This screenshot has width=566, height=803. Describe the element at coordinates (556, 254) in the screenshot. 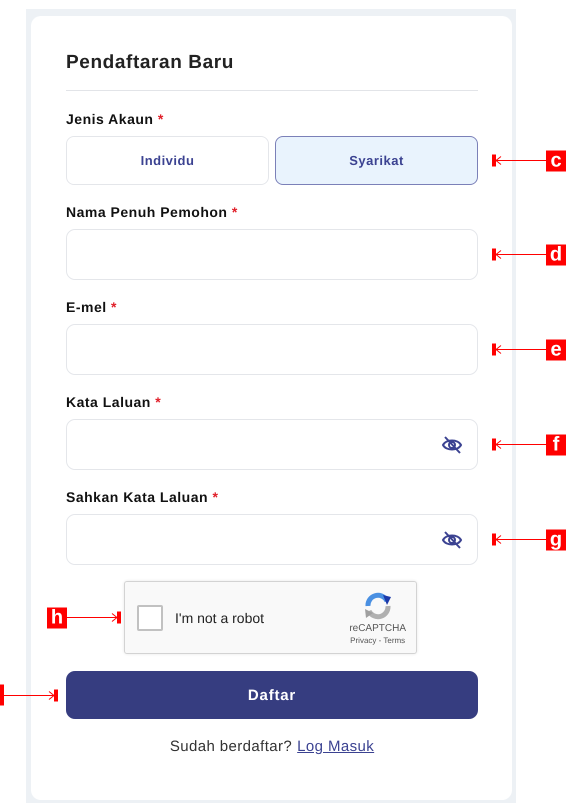

I see `callout-label: d` at that location.